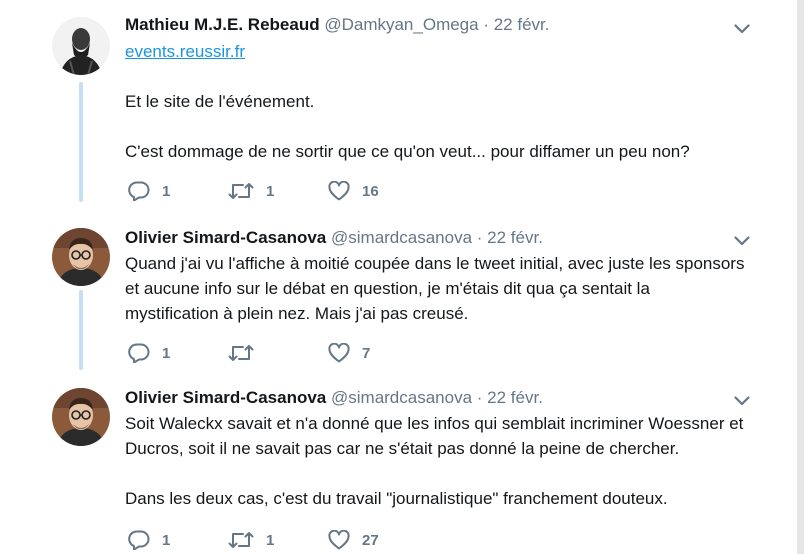 Image resolution: width=804 pixels, height=554 pixels. Describe the element at coordinates (800, 277) in the screenshot. I see `scrollbar` at that location.